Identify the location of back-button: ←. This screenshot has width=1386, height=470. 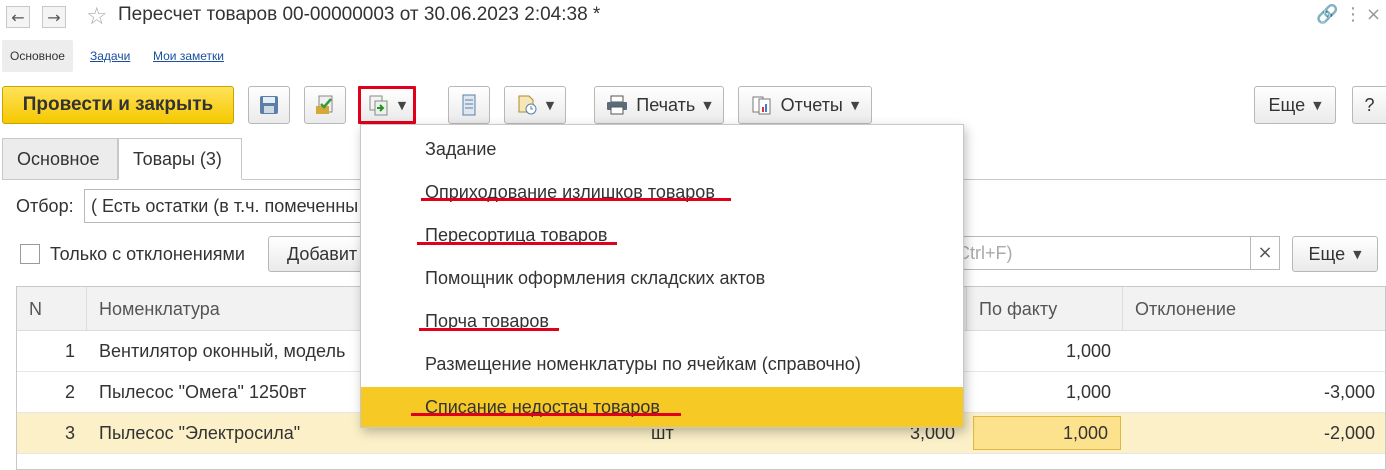
(18, 17).